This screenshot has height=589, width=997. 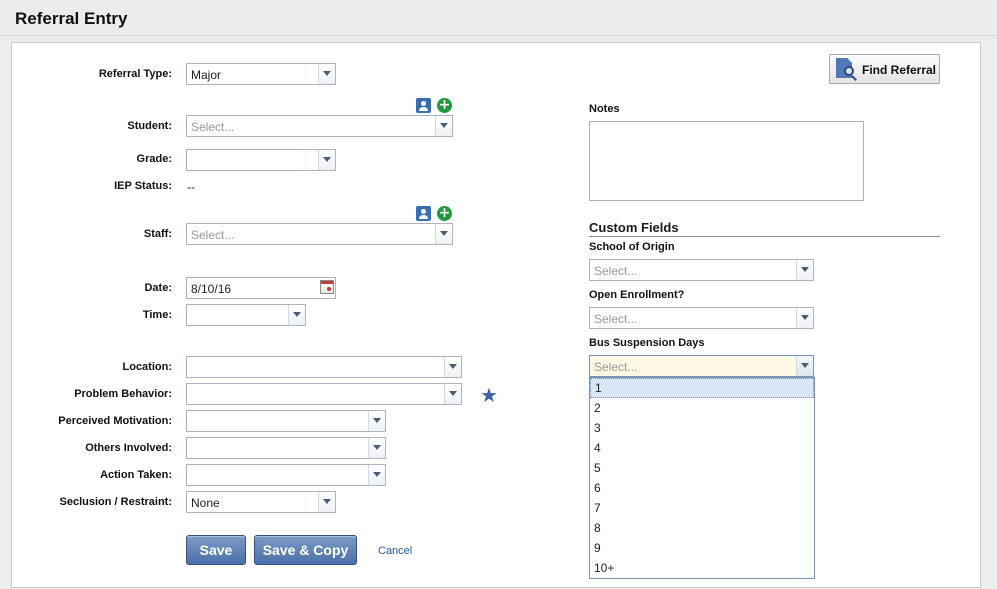 I want to click on date-label: Date:, so click(x=158, y=288).